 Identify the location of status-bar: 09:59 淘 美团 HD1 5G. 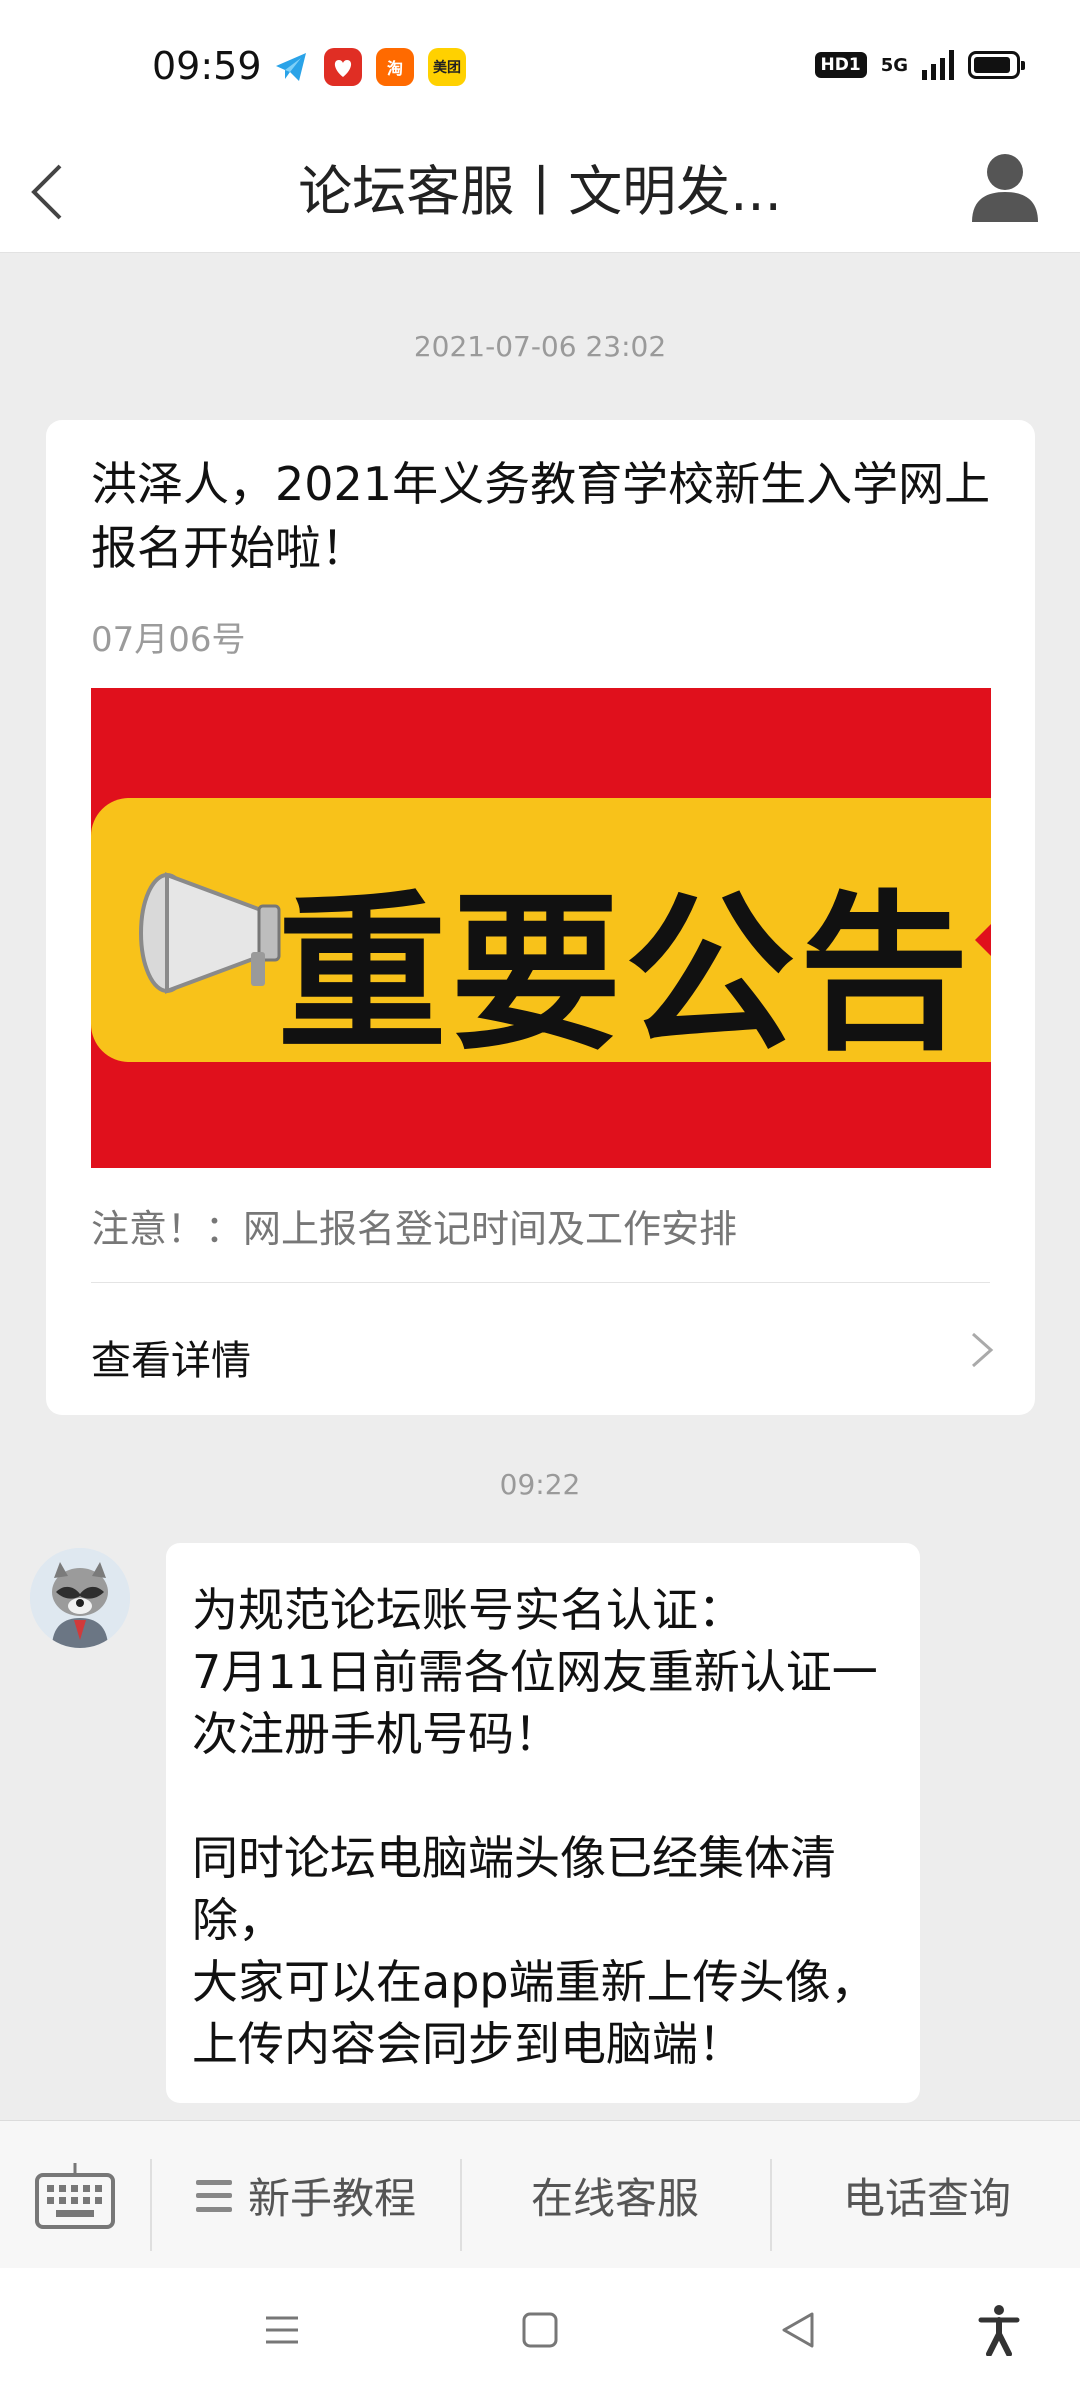
(540, 66).